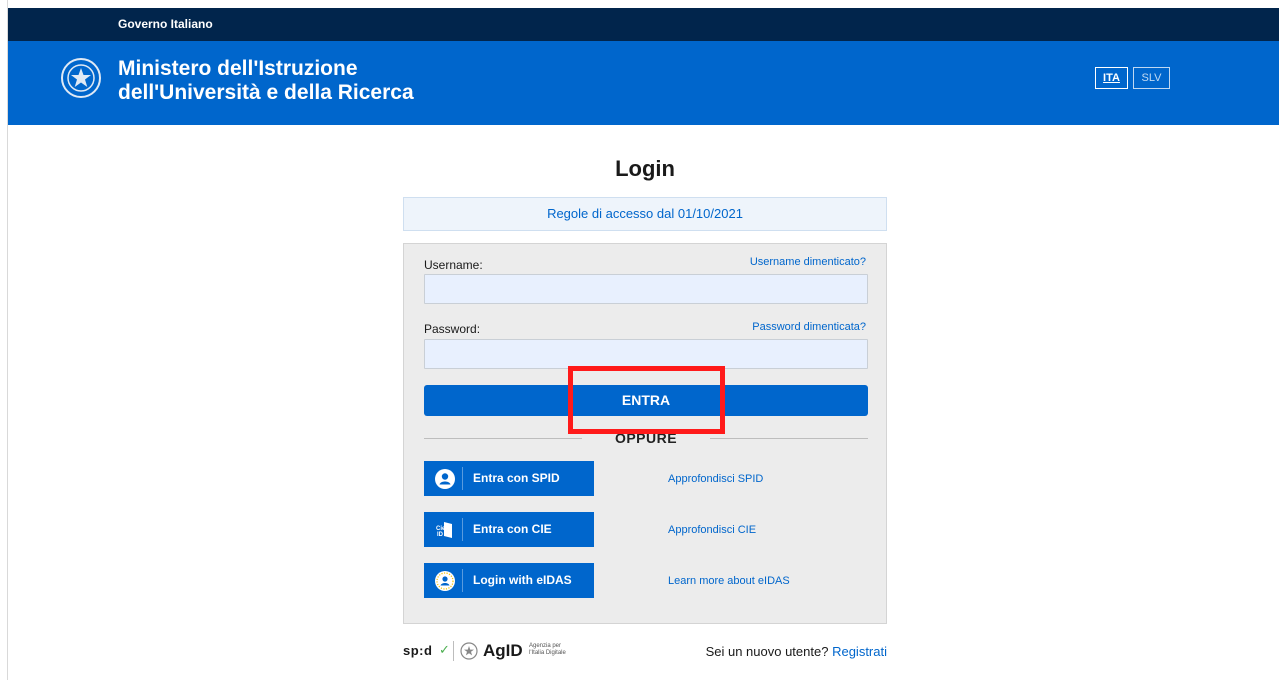  Describe the element at coordinates (266, 92) in the screenshot. I see `ministry-title-line2: dell'Università e della Ricerca` at that location.